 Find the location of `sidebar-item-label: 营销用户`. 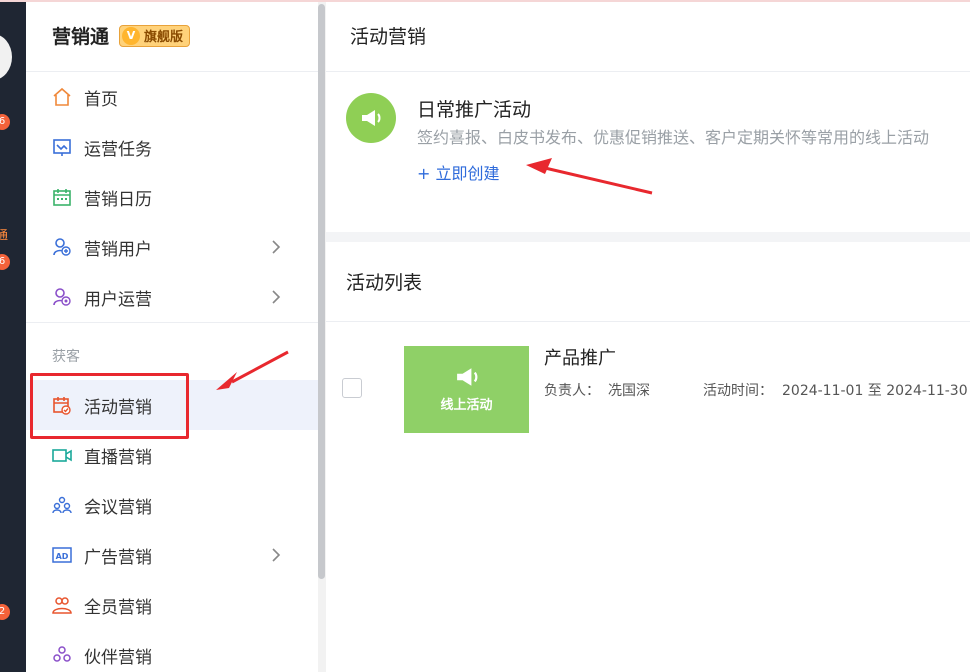

sidebar-item-label: 营销用户 is located at coordinates (118, 249).